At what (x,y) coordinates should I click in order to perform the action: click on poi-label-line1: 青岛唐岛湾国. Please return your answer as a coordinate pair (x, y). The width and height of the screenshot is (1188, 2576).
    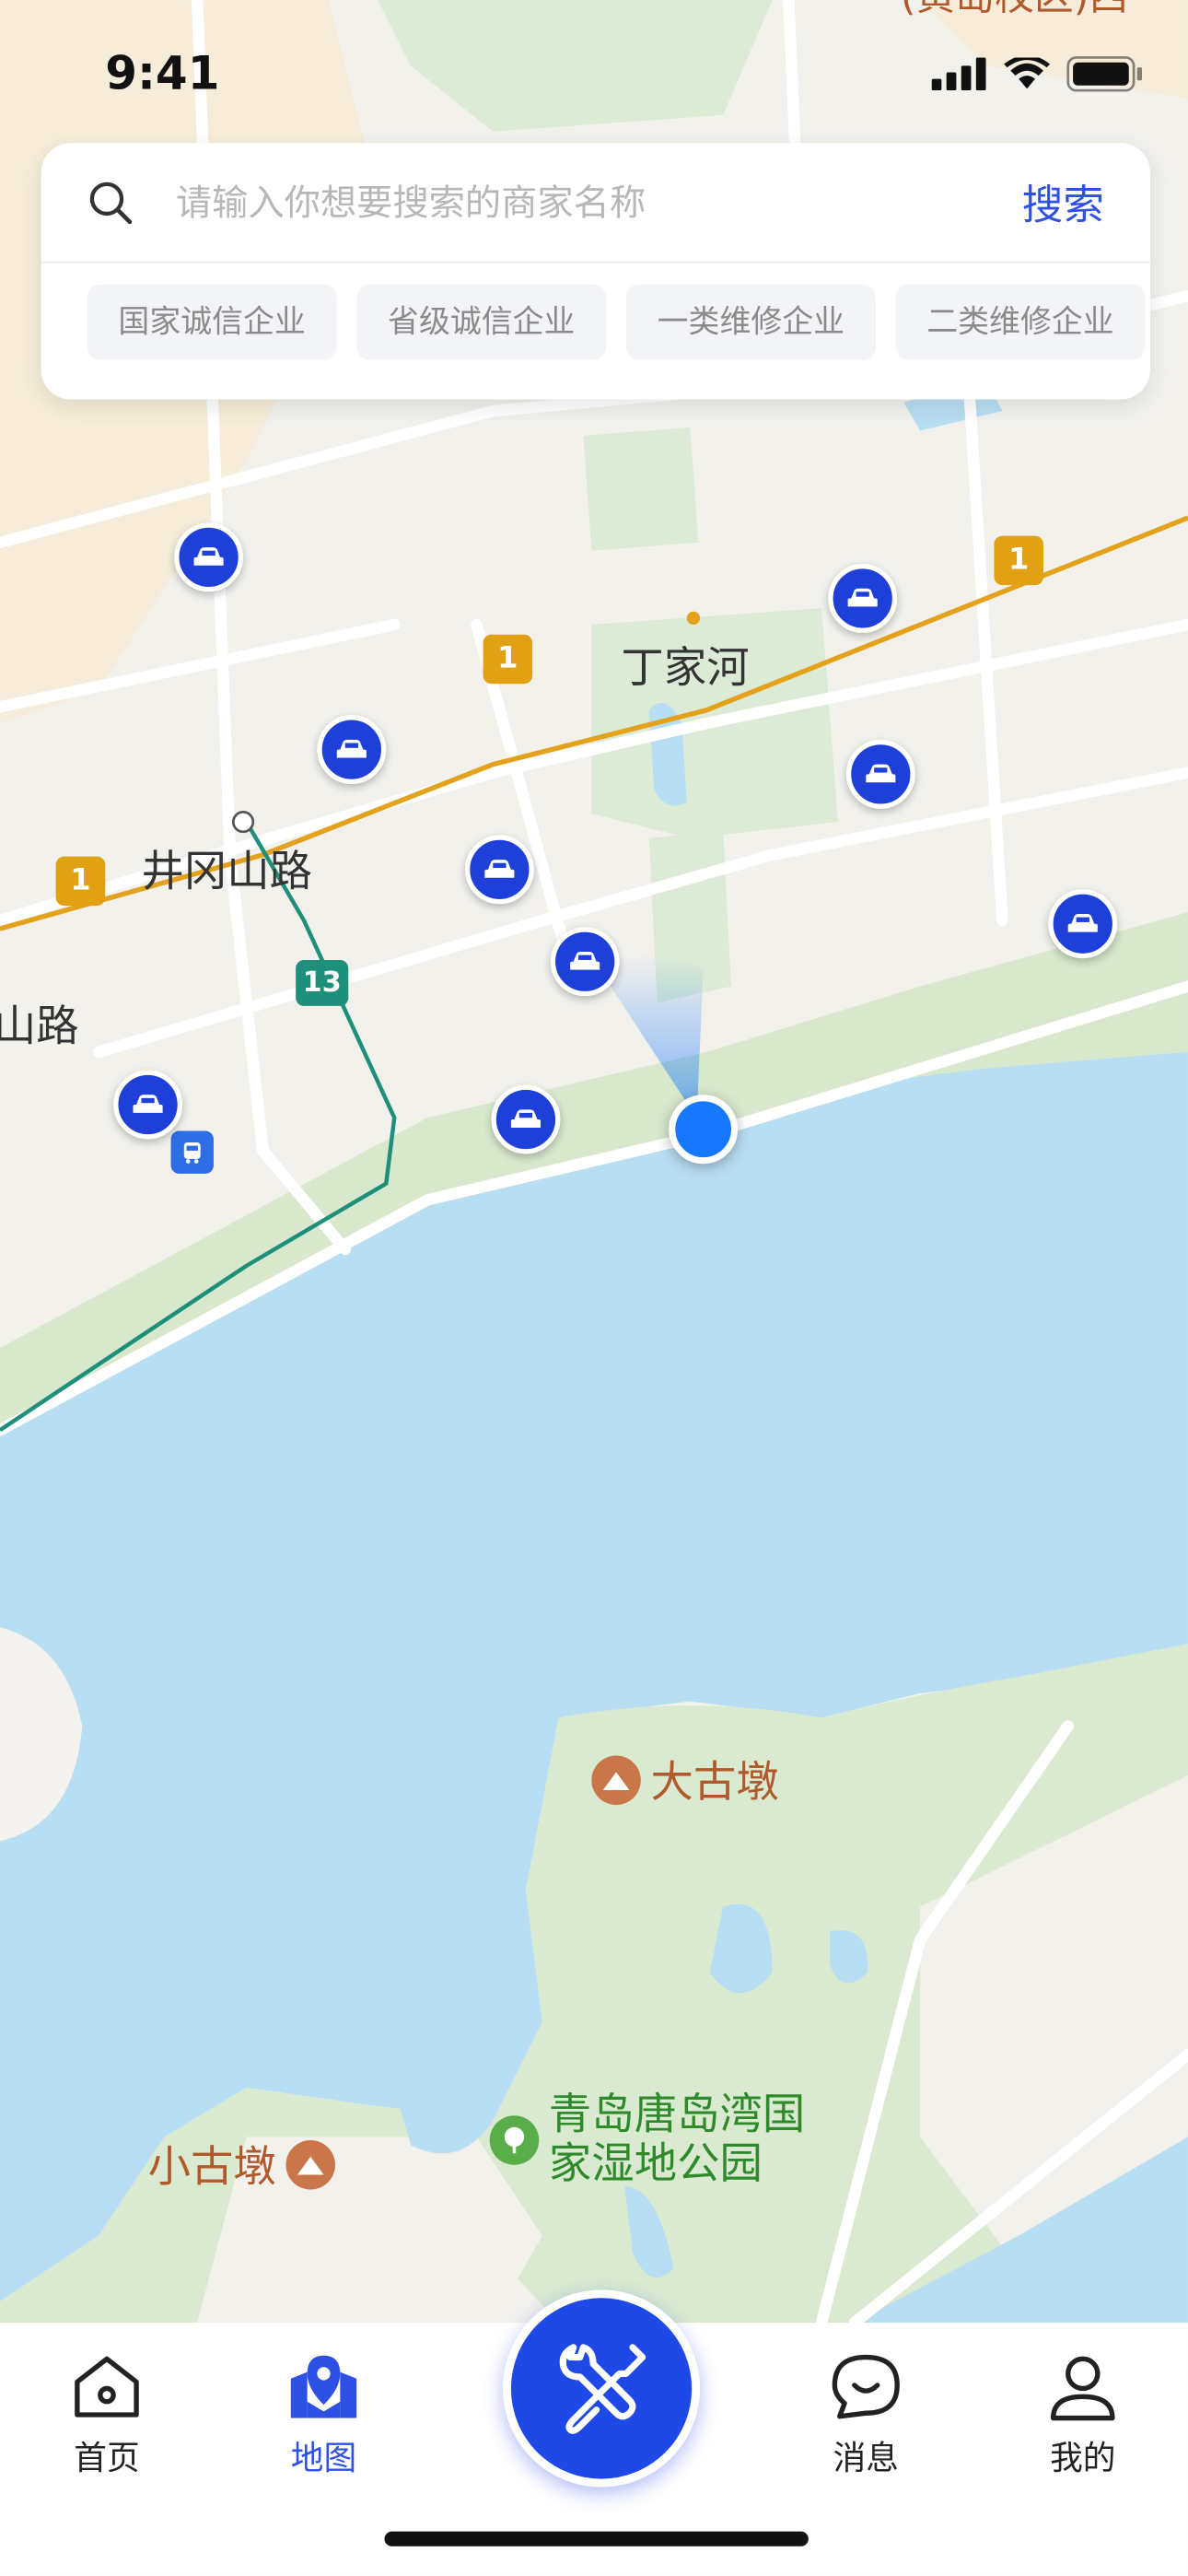
    Looking at the image, I should click on (677, 2115).